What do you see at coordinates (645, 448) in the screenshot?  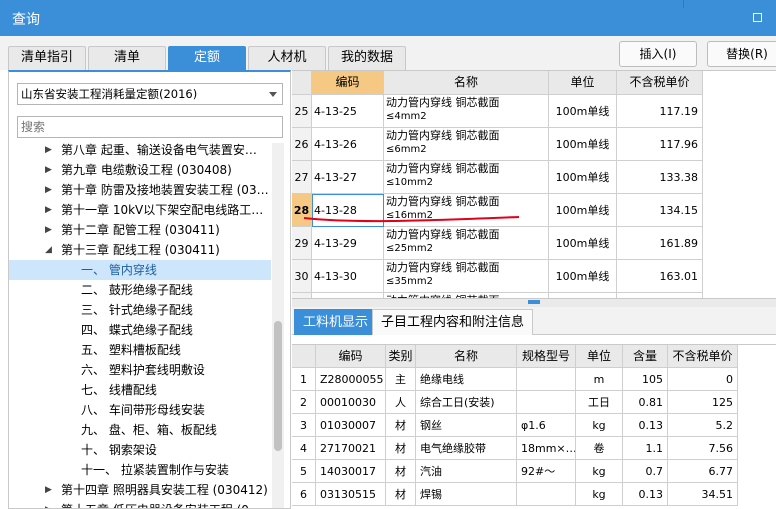 I see `material-qty: 1.1` at bounding box center [645, 448].